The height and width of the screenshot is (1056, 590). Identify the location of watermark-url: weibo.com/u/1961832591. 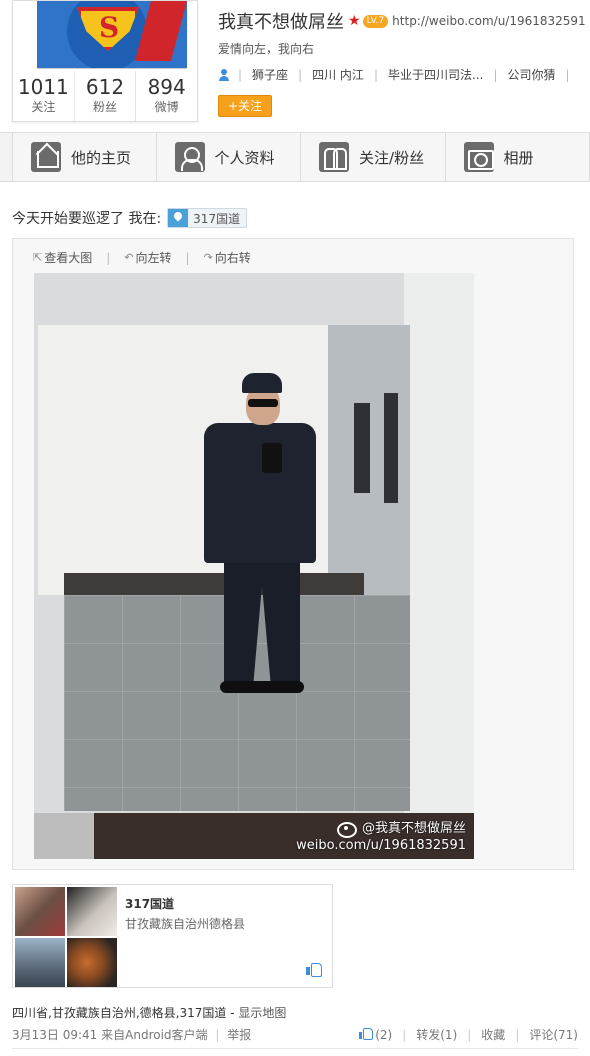
(381, 845).